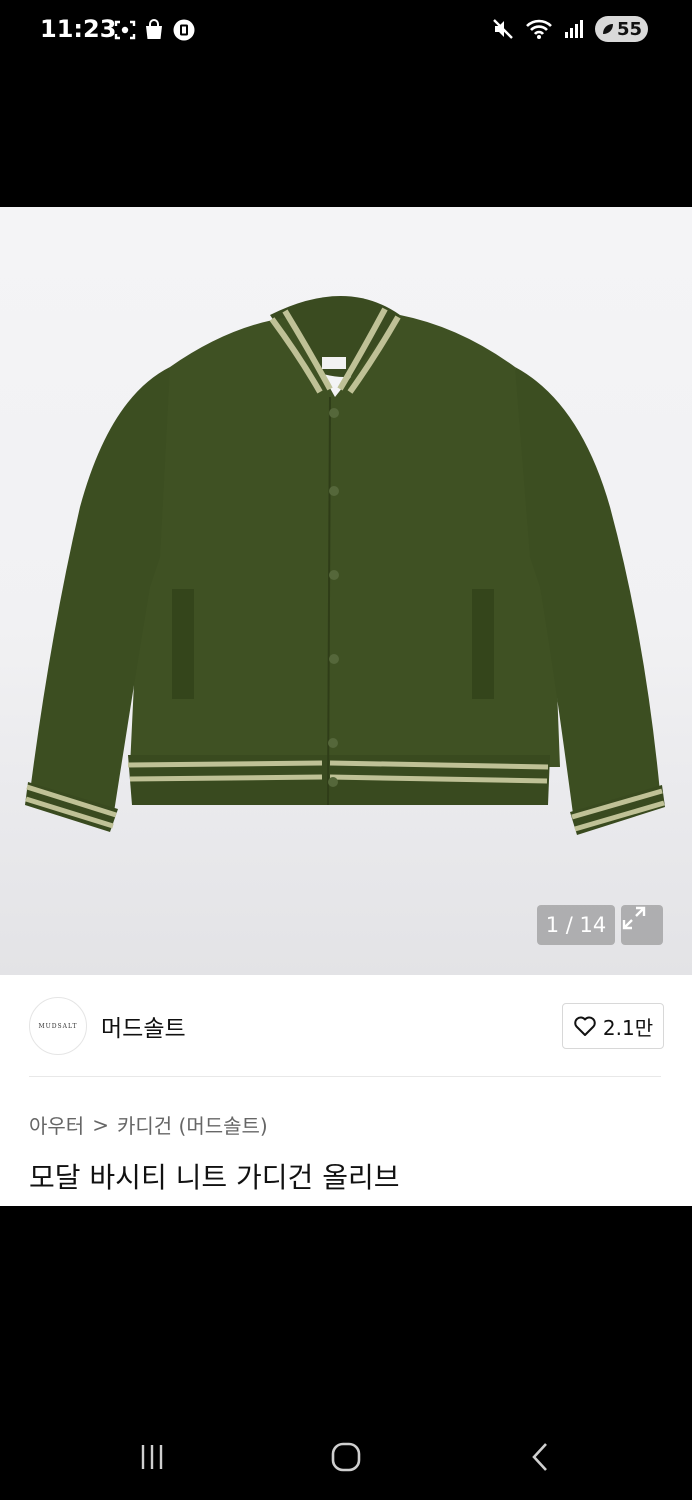  I want to click on home-button, so click(346, 1457).